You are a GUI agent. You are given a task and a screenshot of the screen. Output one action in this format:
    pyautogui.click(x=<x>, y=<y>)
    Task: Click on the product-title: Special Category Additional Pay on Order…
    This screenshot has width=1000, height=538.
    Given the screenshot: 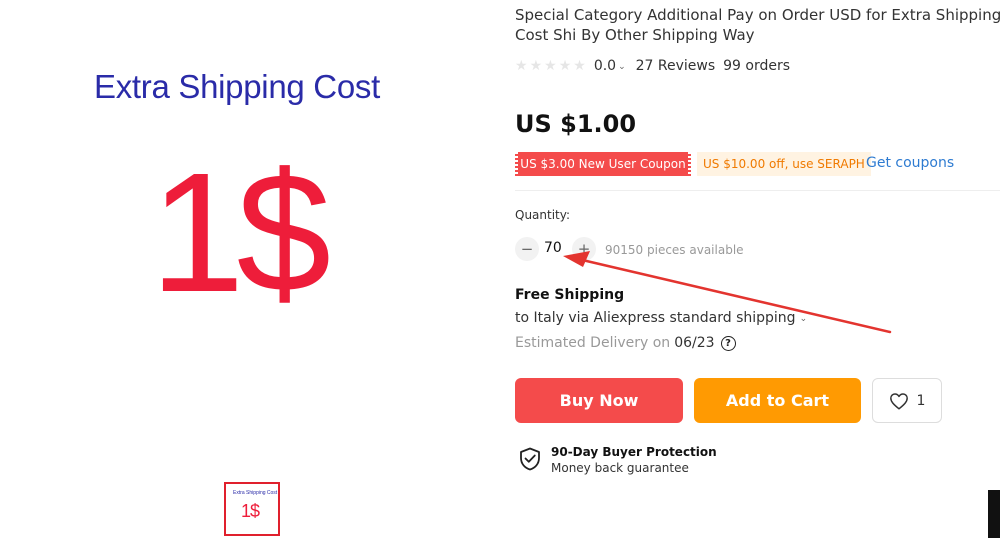 What is the action you would take?
    pyautogui.click(x=757, y=25)
    